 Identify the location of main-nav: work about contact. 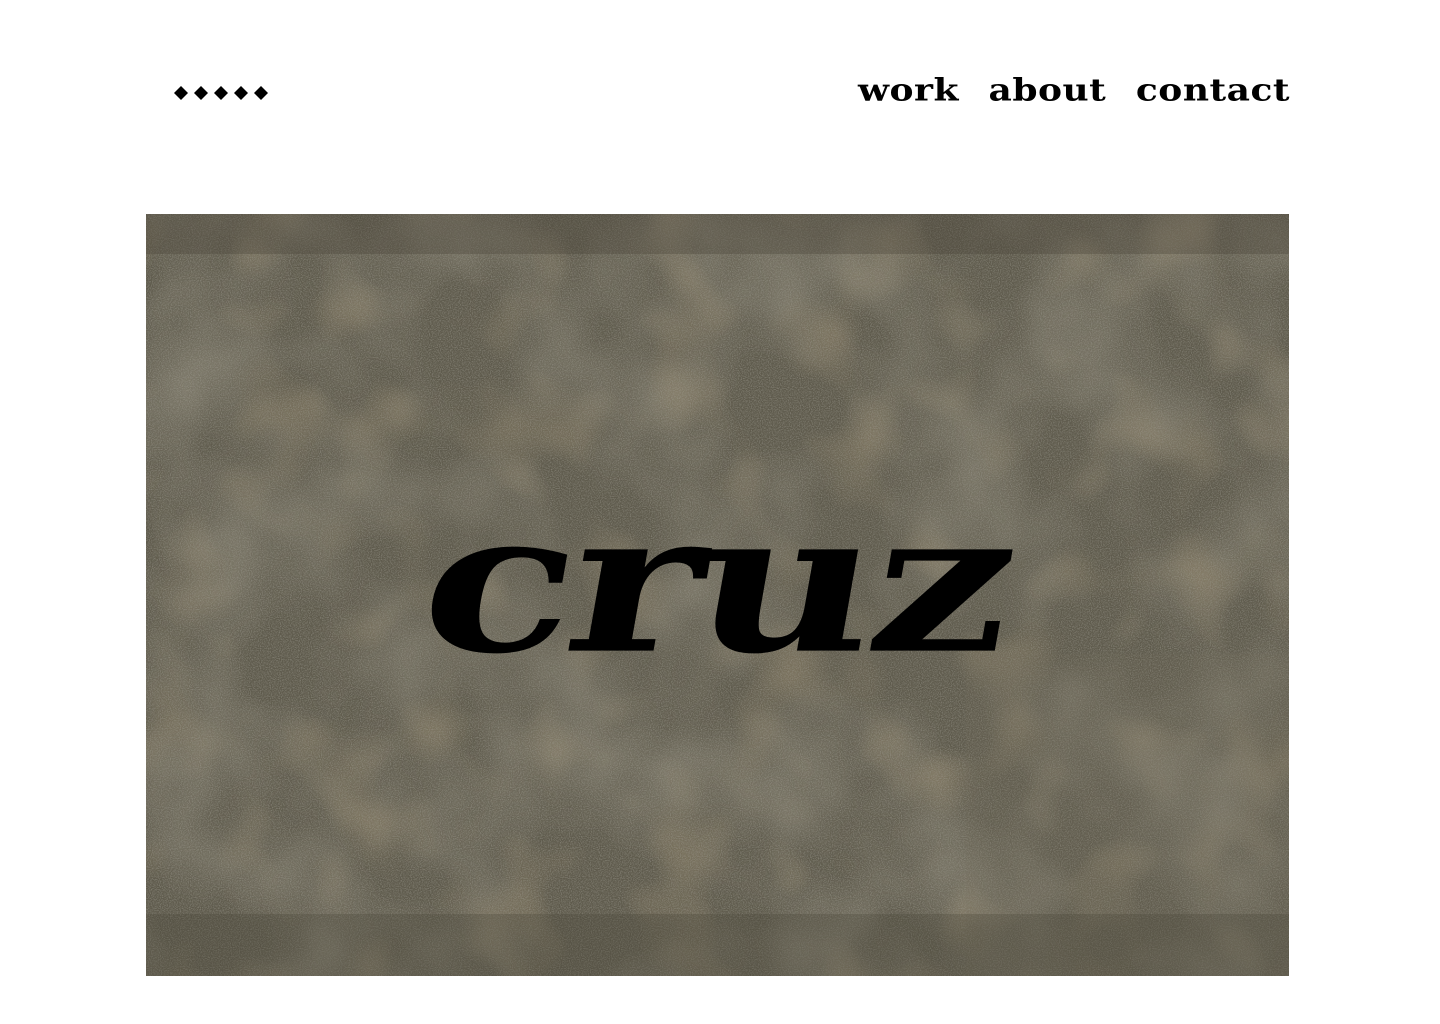
(1074, 90).